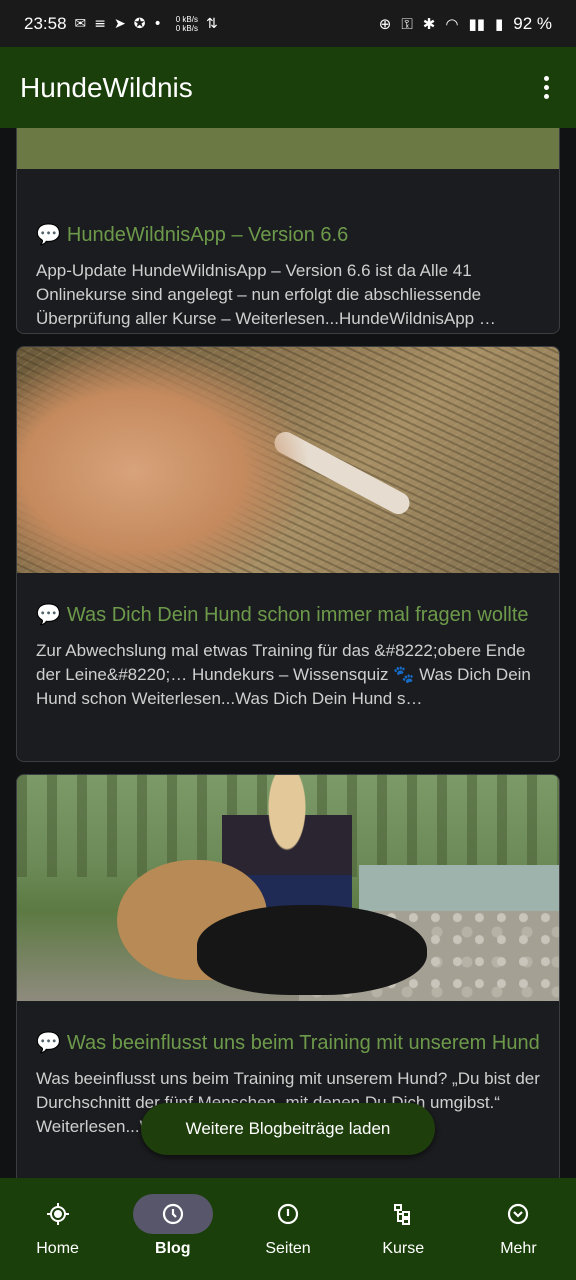 Image resolution: width=576 pixels, height=1280 pixels. I want to click on nav-mehr: Mehr, so click(518, 1229).